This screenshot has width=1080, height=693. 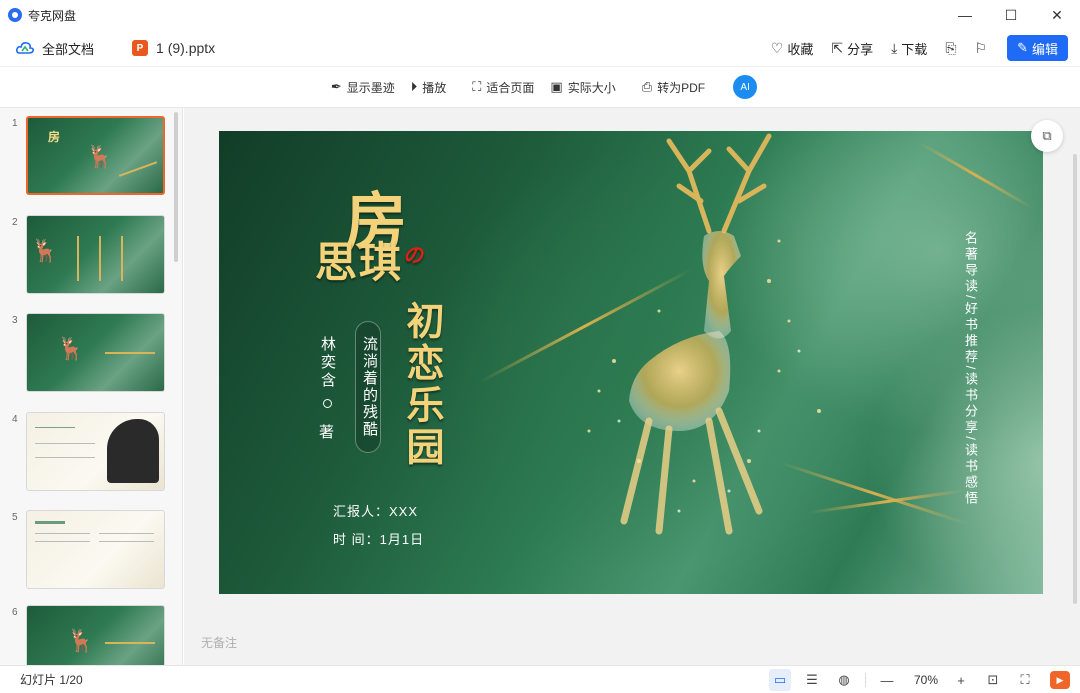 I want to click on thumbnail-slide-1: 🦌 房, so click(x=95, y=155).